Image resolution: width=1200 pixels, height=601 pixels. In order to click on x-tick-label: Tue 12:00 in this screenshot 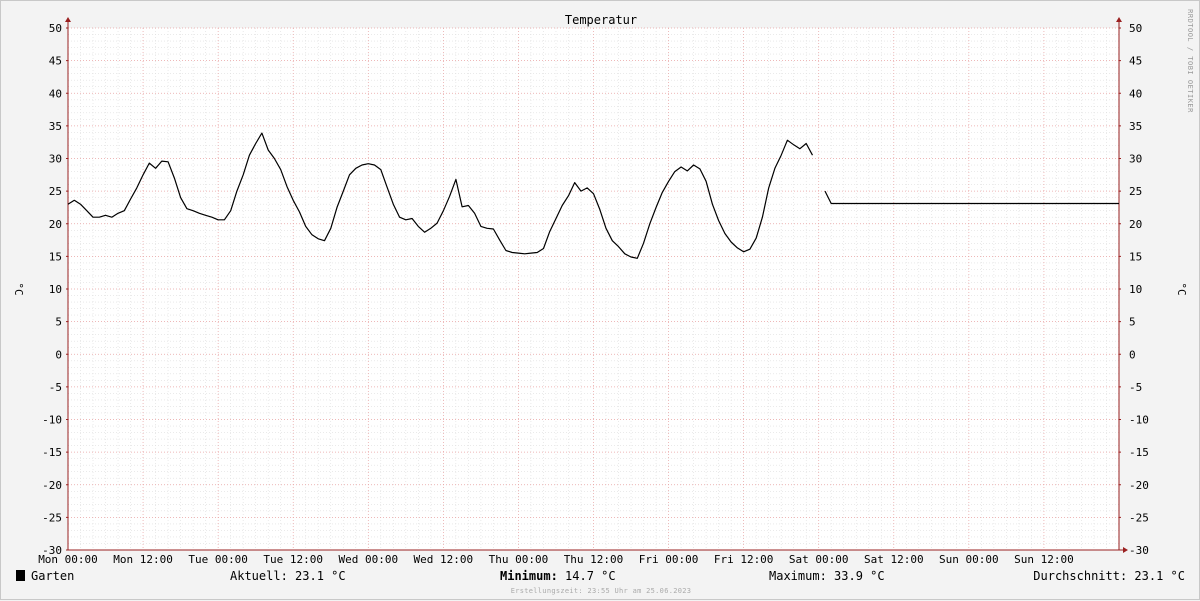, I will do `click(293, 559)`.